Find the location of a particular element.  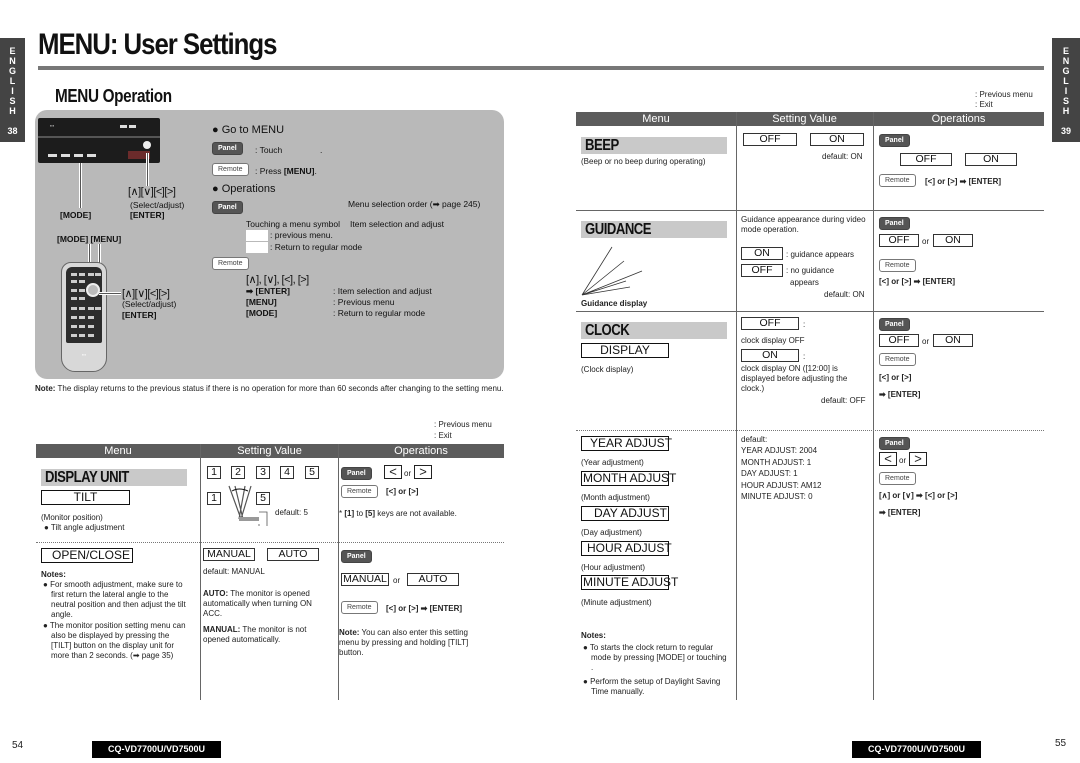

section-page-number: 38 is located at coordinates (12, 131).